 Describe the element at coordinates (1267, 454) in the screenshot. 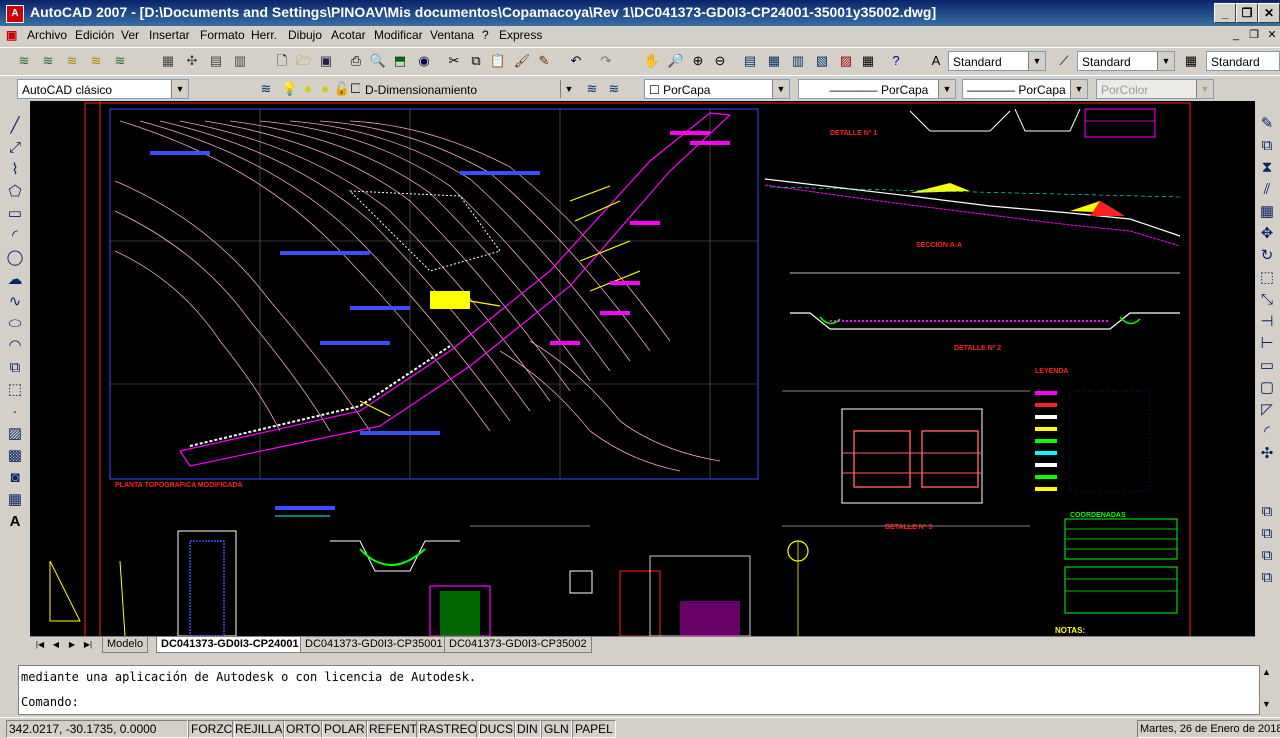

I see `explode-tool-icon: ✣` at that location.